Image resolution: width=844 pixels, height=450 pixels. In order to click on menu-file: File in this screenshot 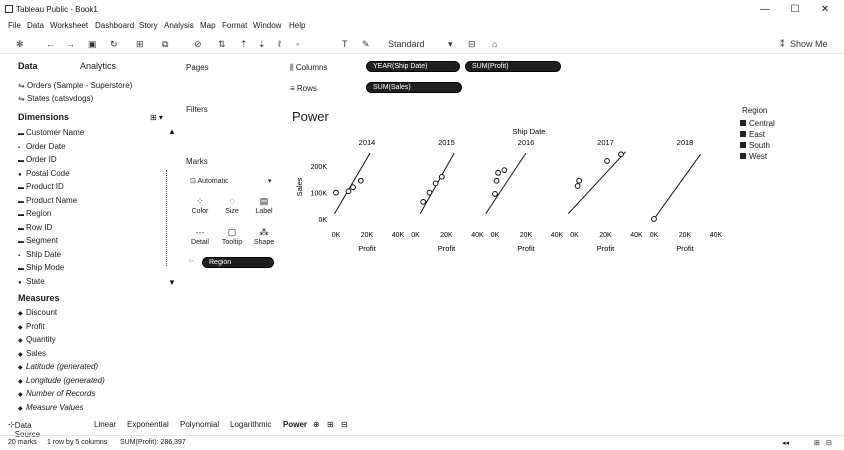, I will do `click(14, 25)`.